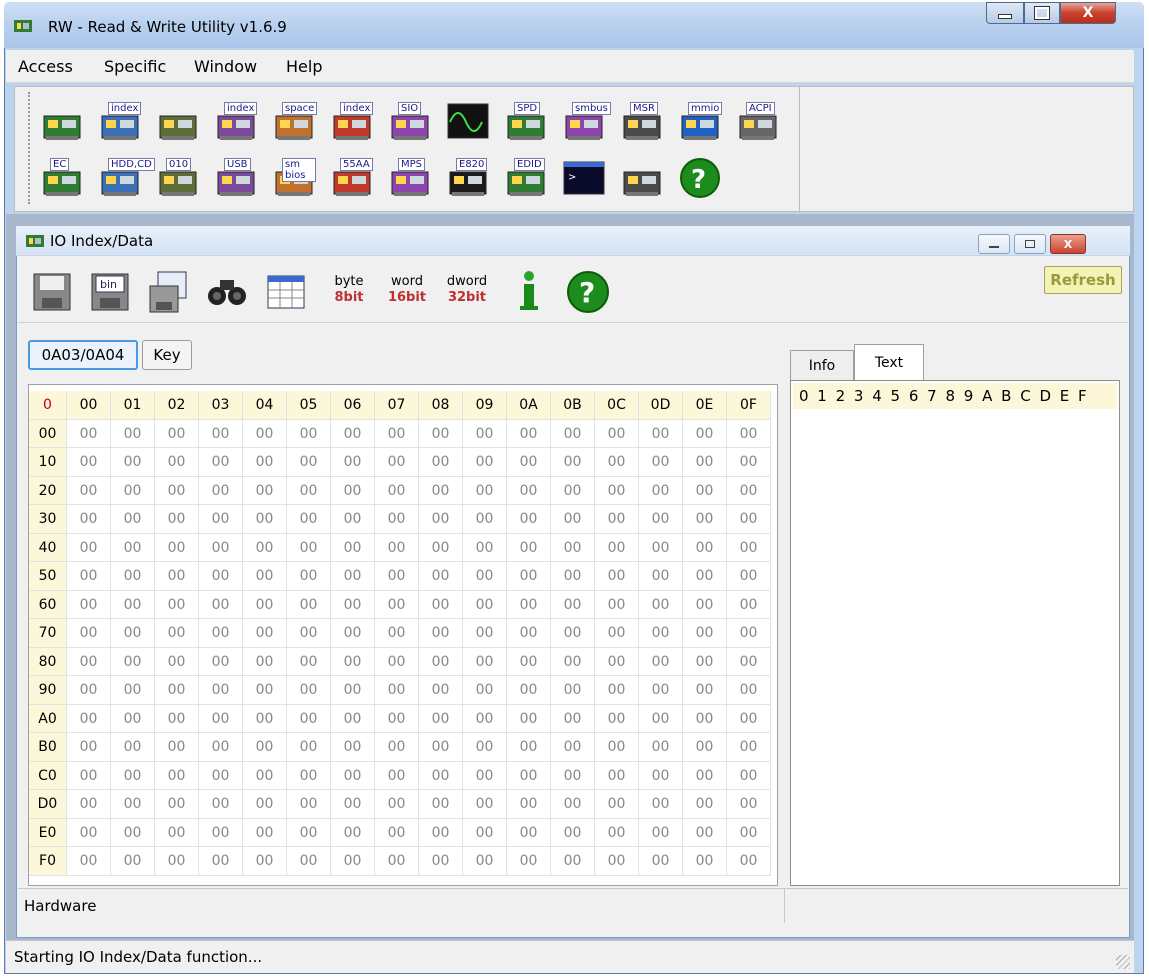 Image resolution: width=1149 pixels, height=977 pixels. Describe the element at coordinates (295, 121) in the screenshot. I see `toolbar-io-space-button: space` at that location.